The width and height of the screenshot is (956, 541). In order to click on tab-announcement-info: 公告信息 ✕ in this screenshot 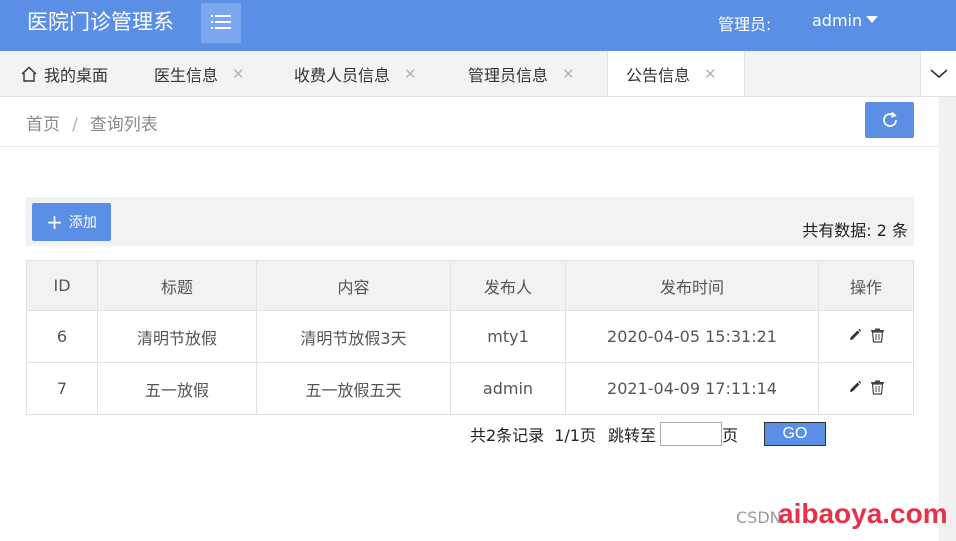, I will do `click(676, 73)`.